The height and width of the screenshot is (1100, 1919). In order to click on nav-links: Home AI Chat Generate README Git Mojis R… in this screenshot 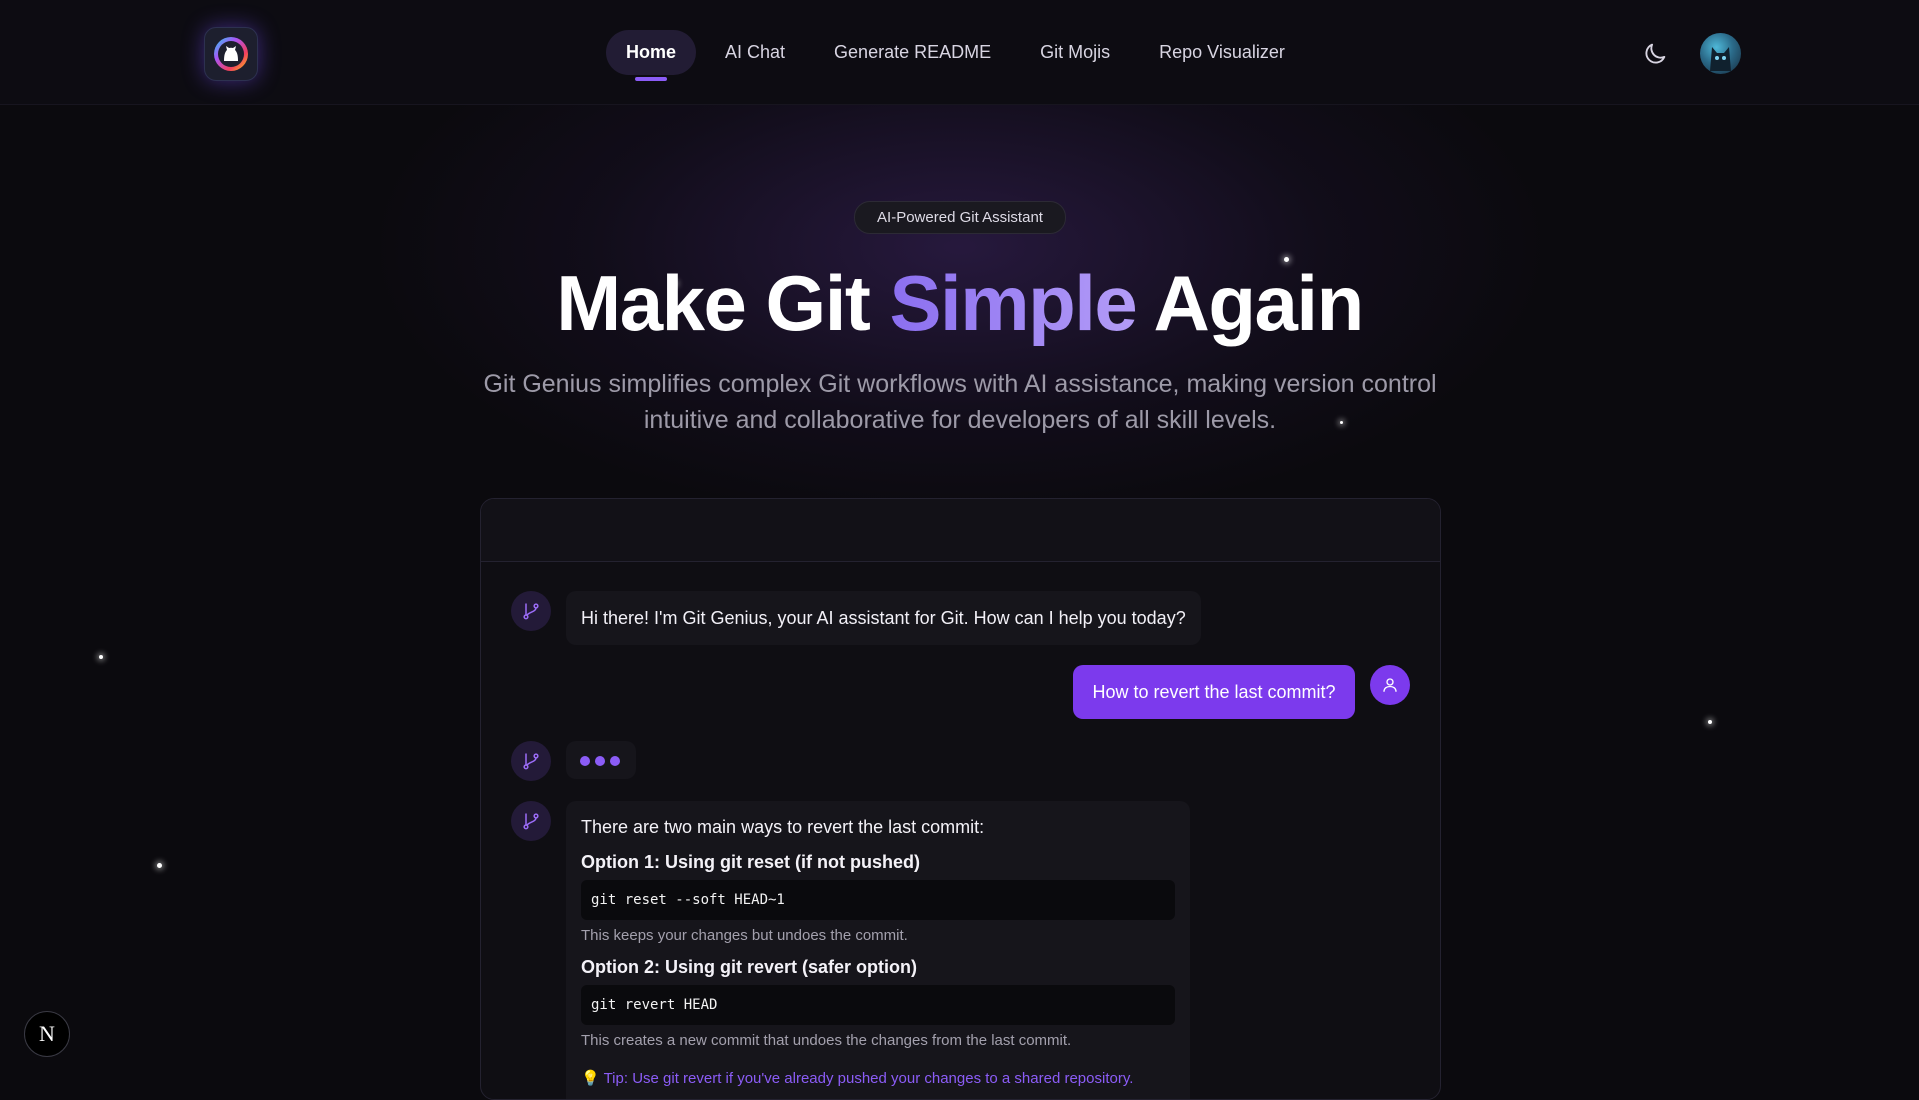, I will do `click(960, 55)`.